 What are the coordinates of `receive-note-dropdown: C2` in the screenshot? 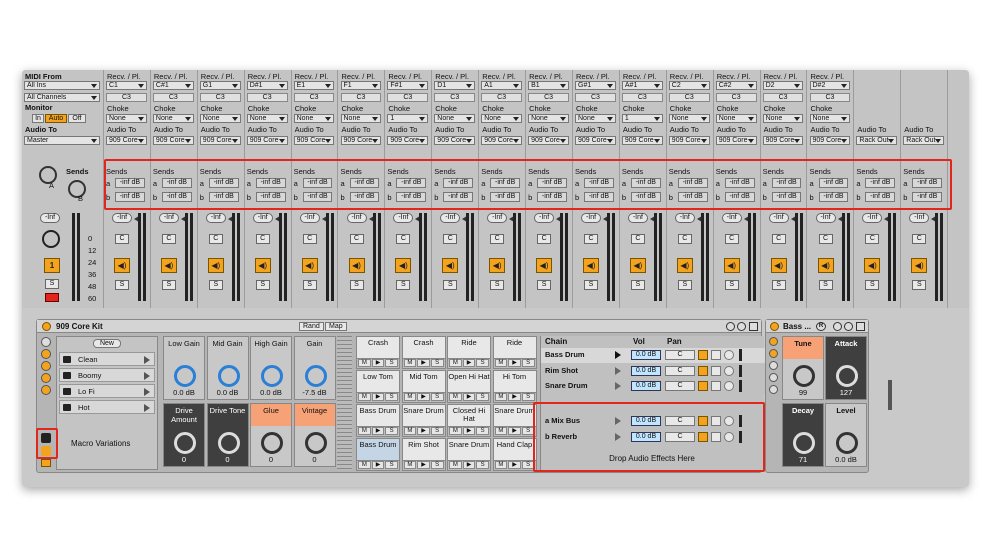 It's located at (689, 85).